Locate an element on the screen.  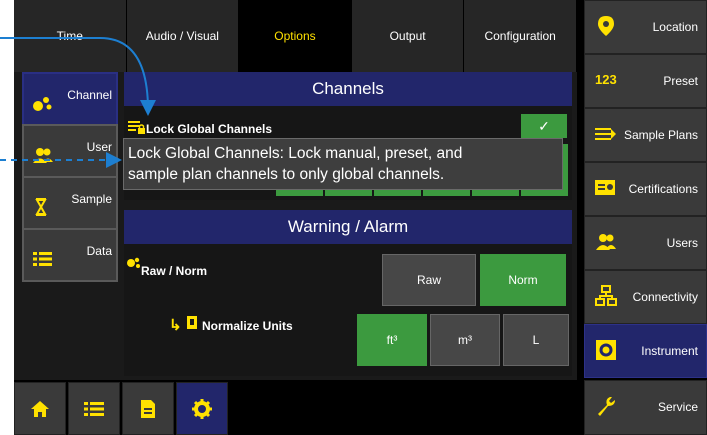
lock-global-row: Lock Global Channels ✓ is located at coordinates (348, 127).